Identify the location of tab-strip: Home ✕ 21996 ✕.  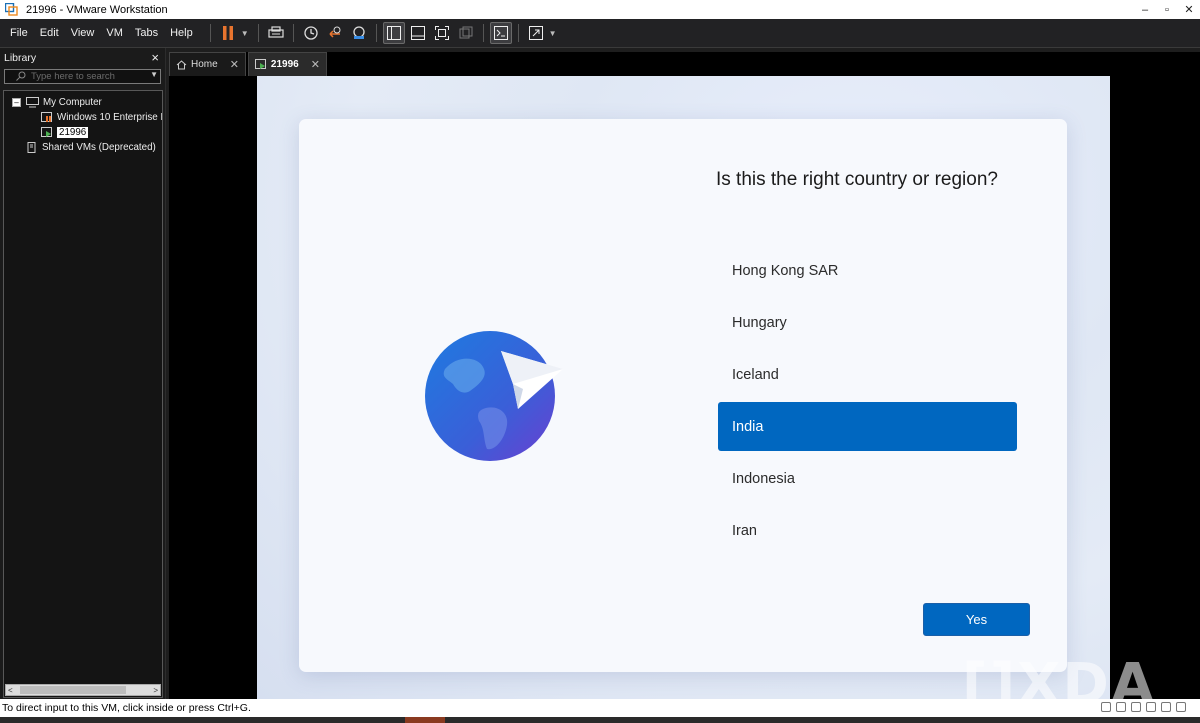
(684, 64).